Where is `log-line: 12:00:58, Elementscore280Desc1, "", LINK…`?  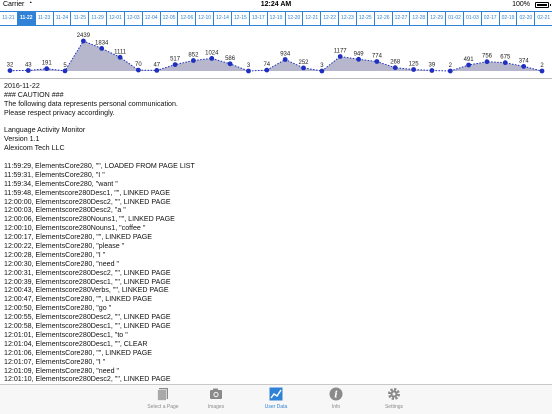
log-line: 12:00:58, Elementscore280Desc1, "", LINK… is located at coordinates (87, 326).